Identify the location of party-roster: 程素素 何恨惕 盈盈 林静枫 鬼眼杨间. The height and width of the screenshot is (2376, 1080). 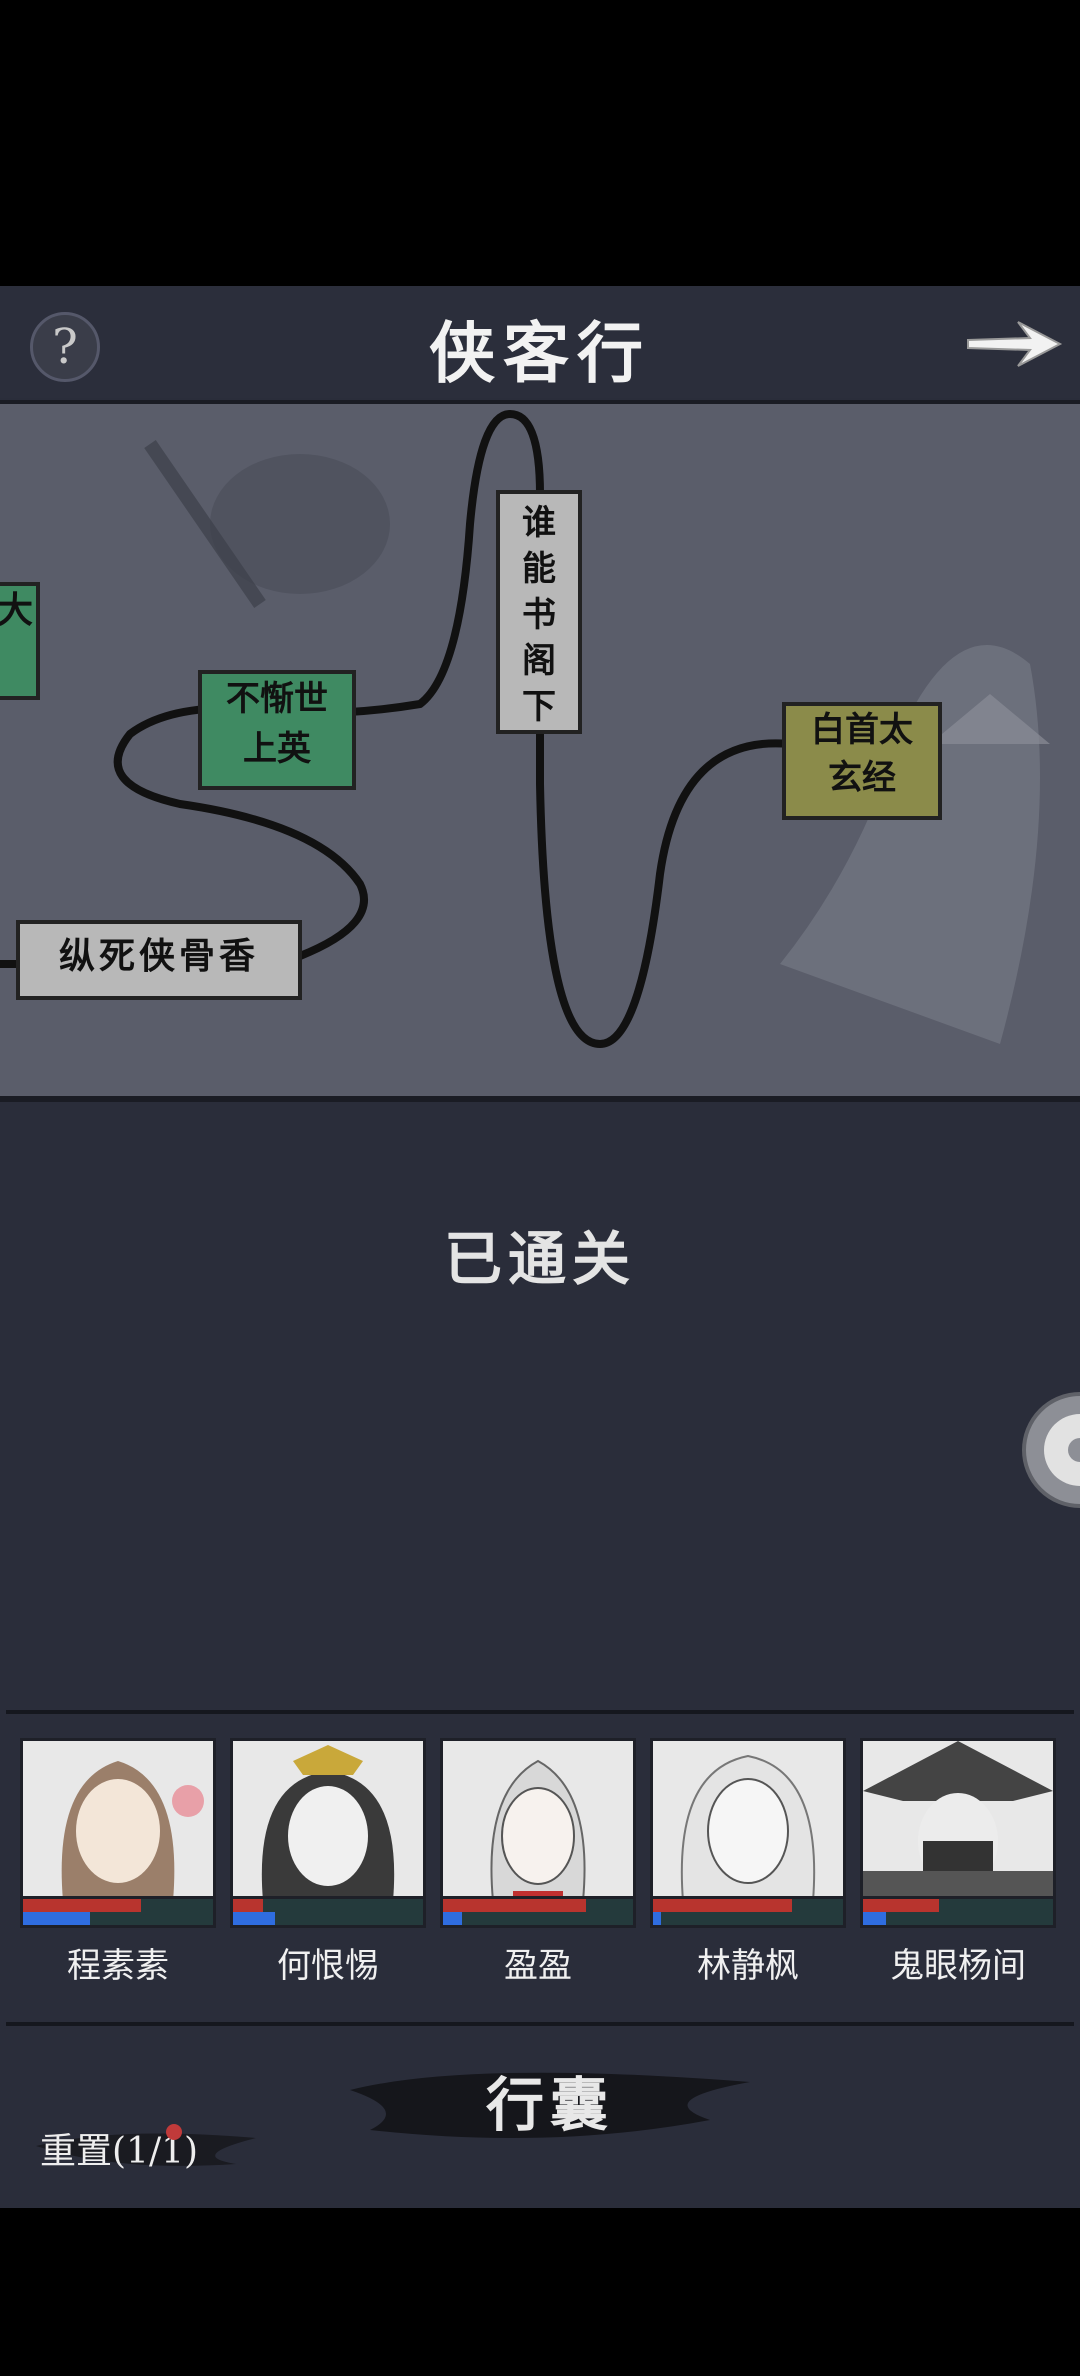
(545, 1862).